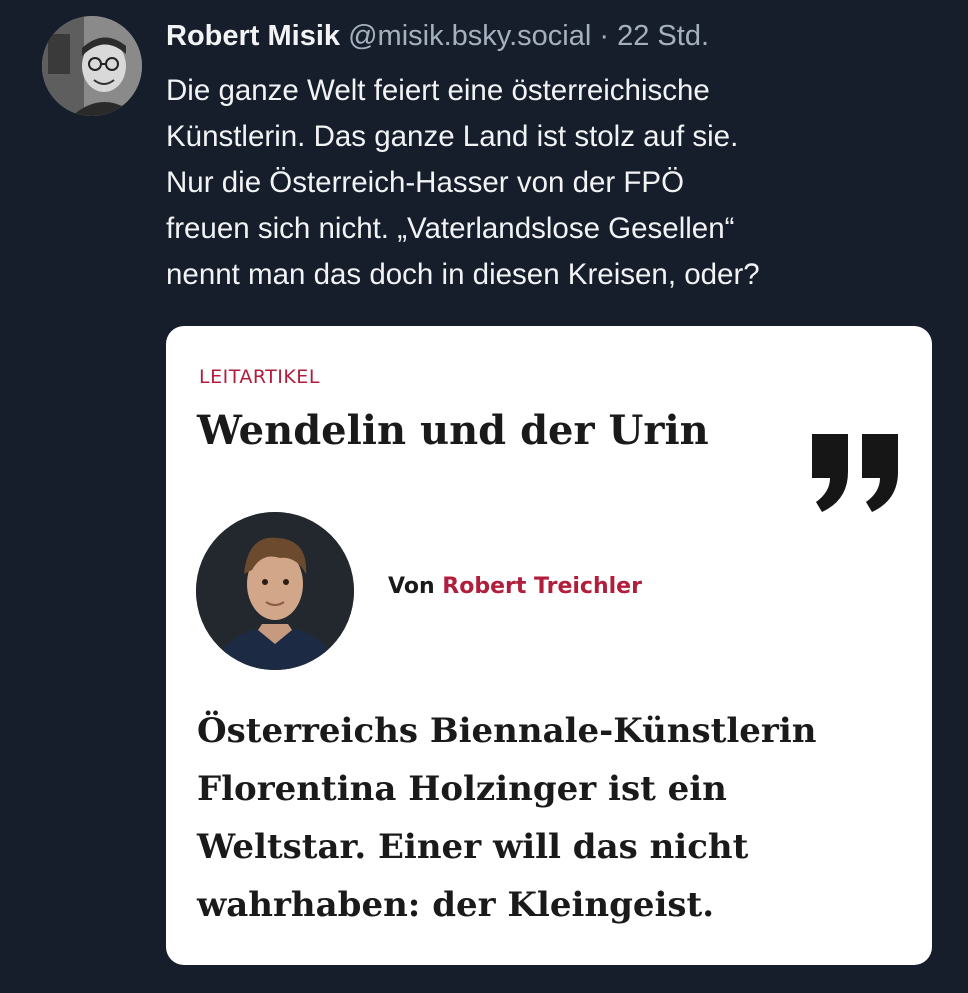  I want to click on author-avatar, so click(92, 66).